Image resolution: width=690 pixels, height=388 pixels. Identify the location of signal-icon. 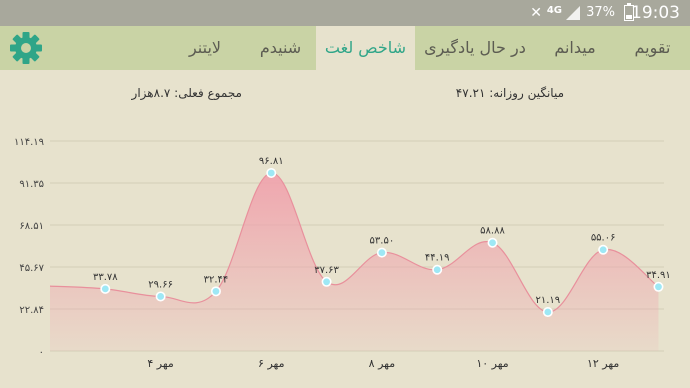
(573, 13).